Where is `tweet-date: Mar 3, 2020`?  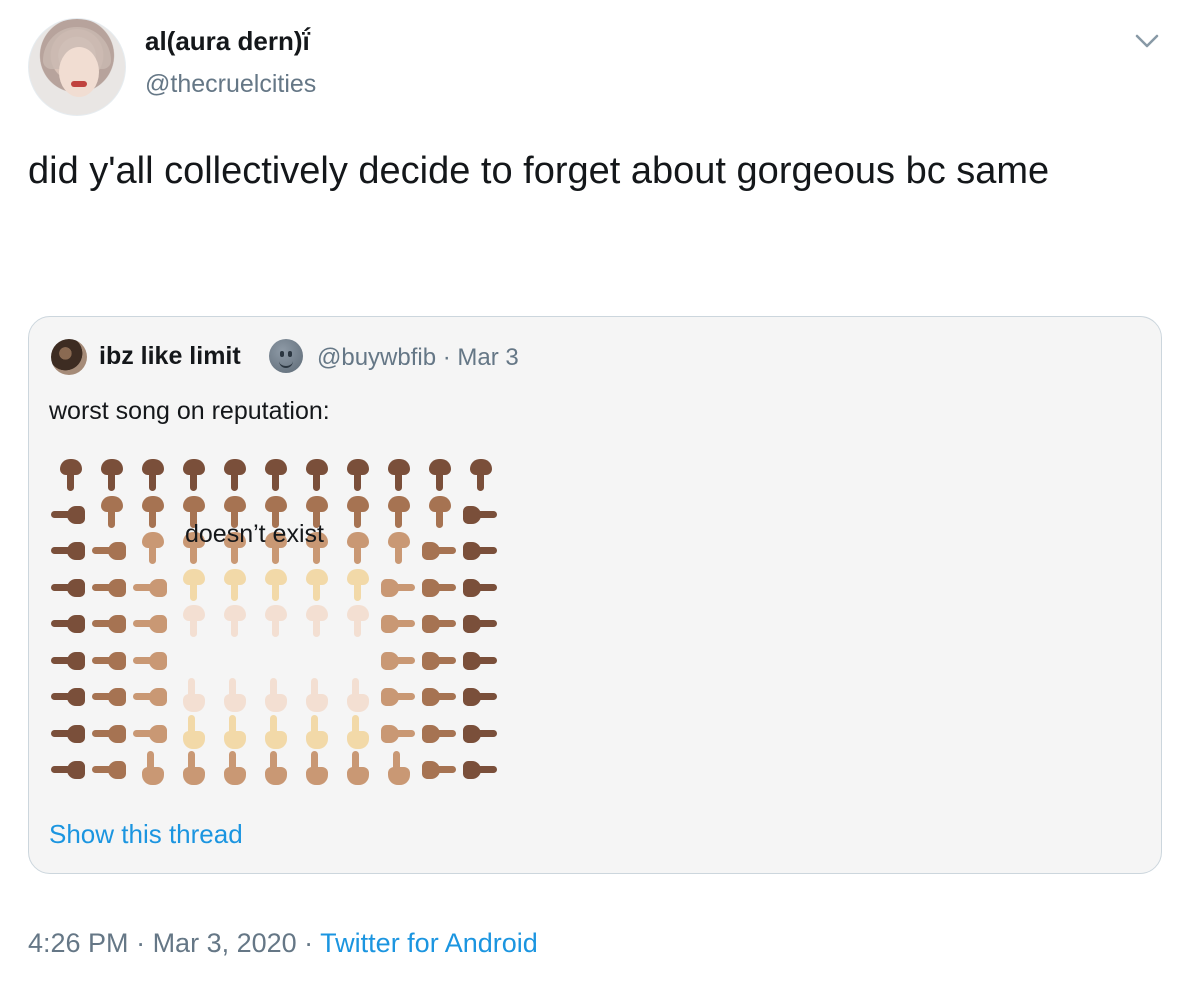 tweet-date: Mar 3, 2020 is located at coordinates (225, 943).